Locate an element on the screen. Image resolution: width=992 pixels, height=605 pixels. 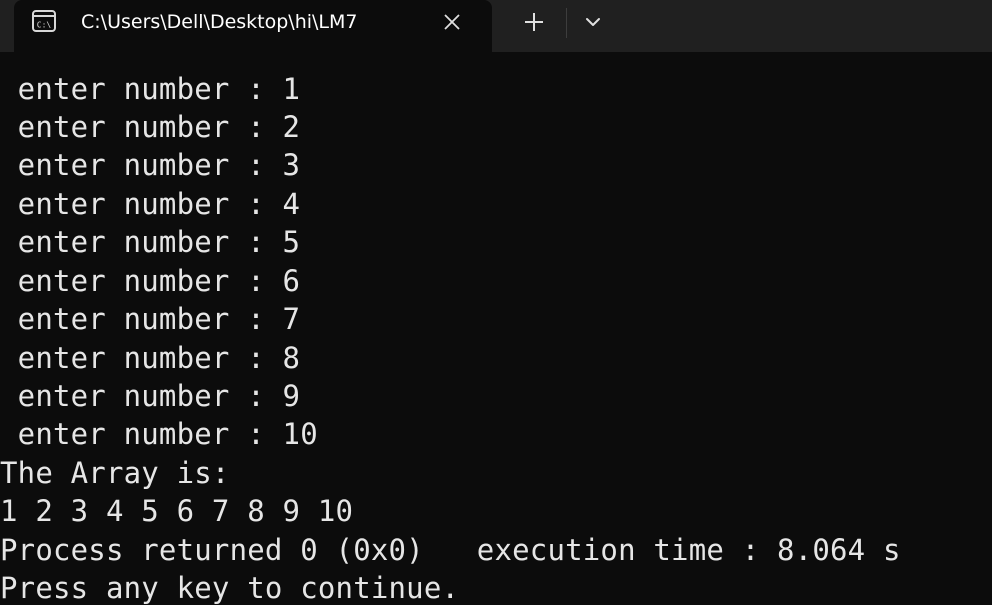
close-icon is located at coordinates (452, 22).